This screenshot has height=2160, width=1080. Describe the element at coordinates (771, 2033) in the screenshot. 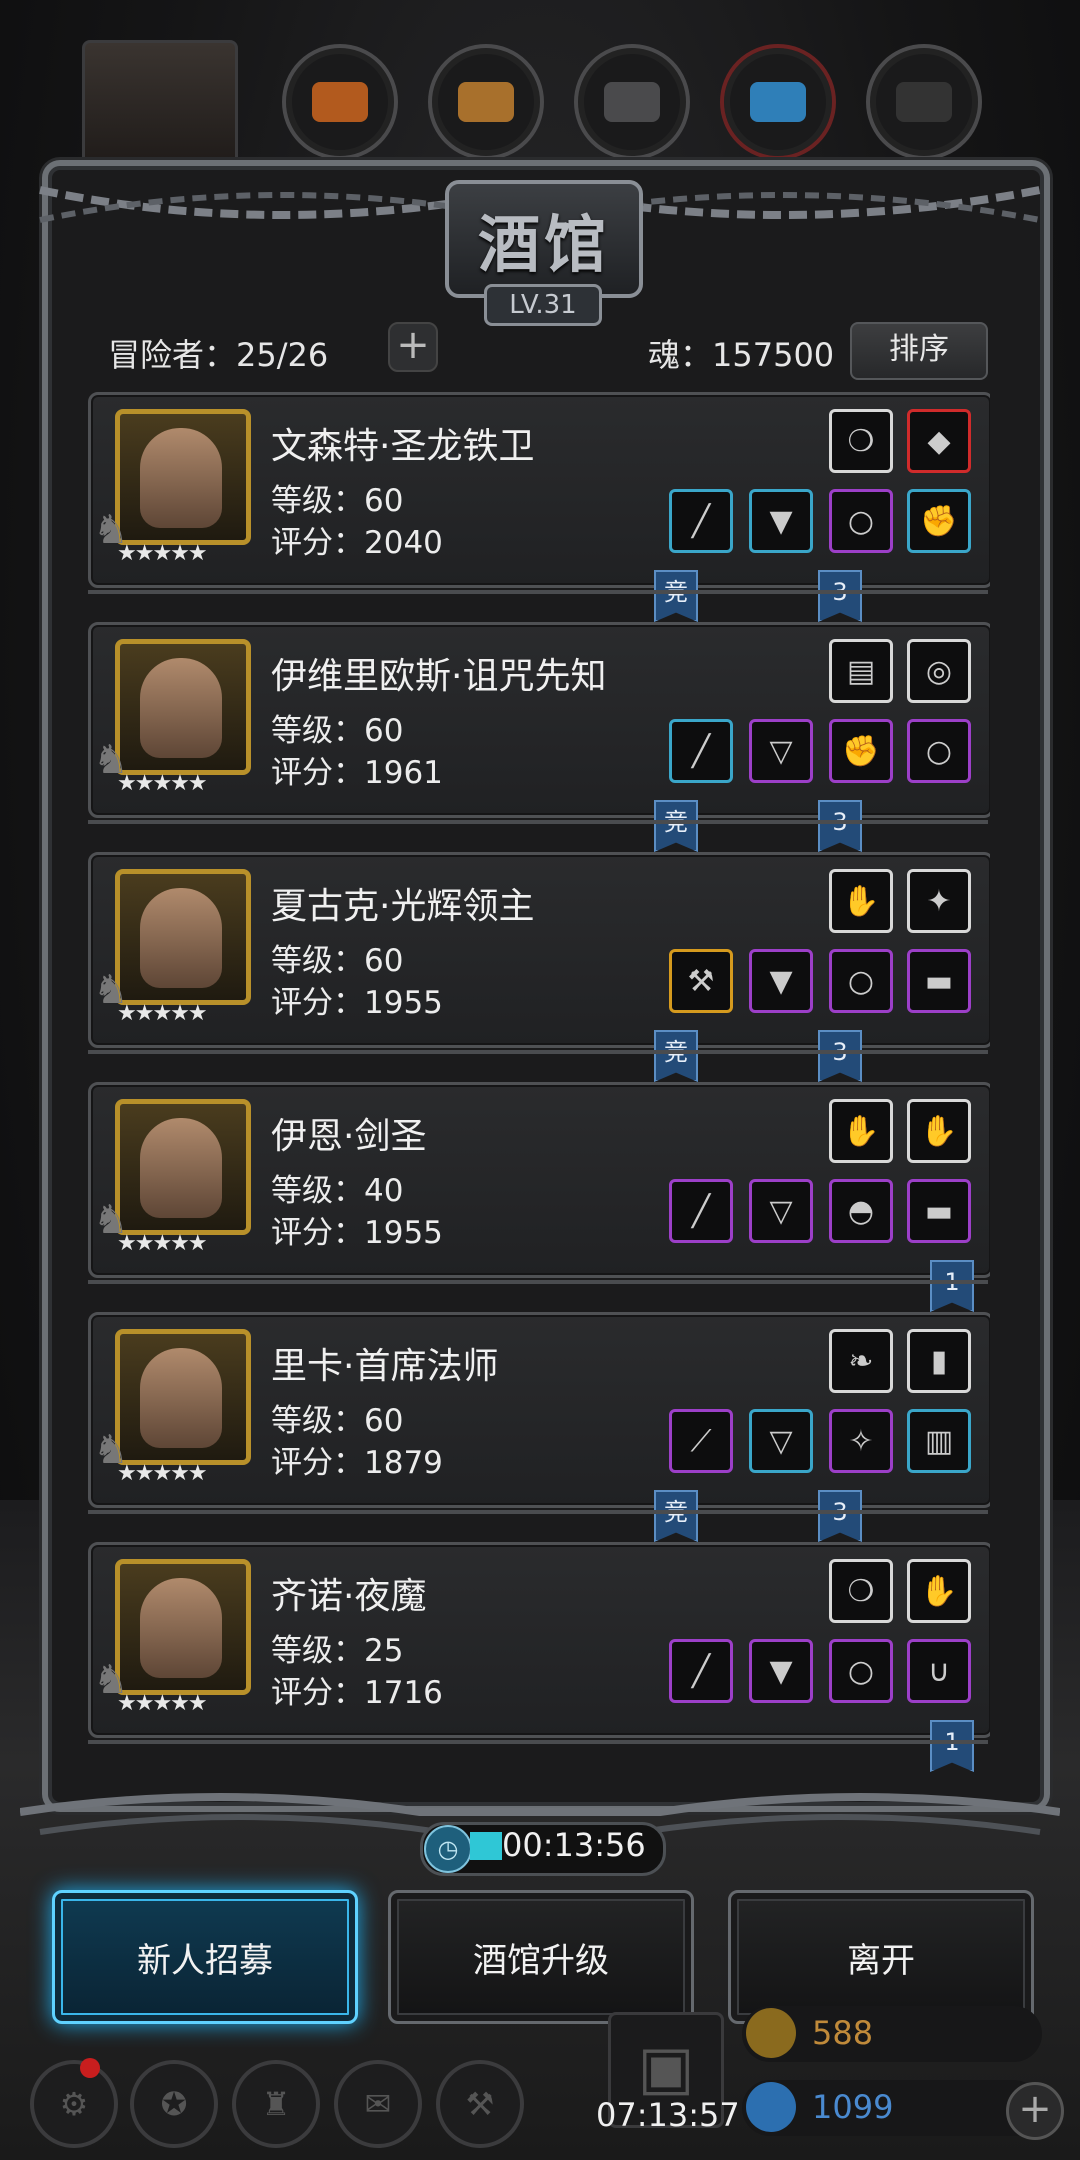

I see `gold-coin-icon` at that location.